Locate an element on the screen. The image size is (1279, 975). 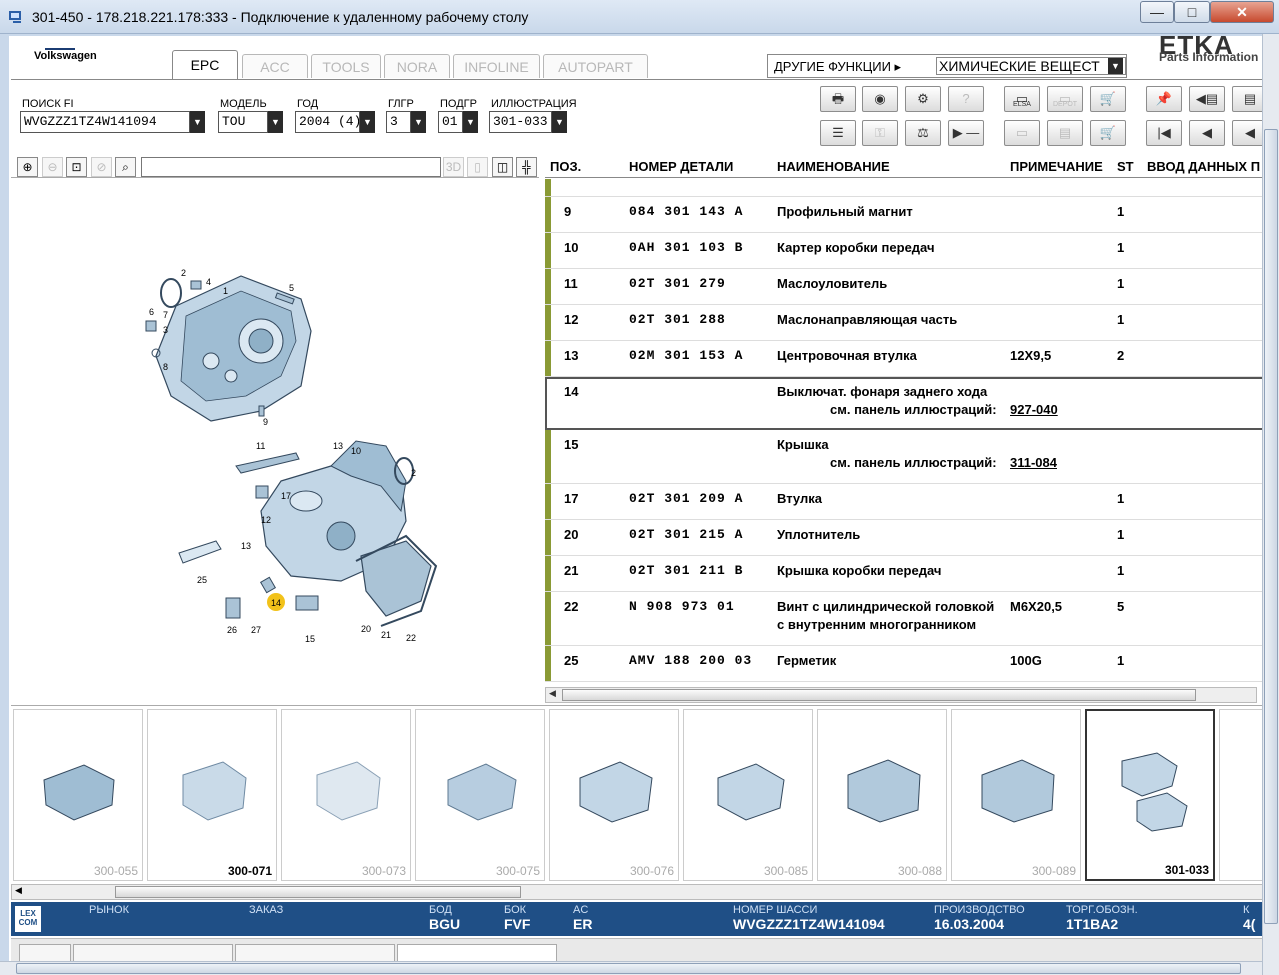
table-horizontal-scrollbar: ◀ is located at coordinates (901, 695).